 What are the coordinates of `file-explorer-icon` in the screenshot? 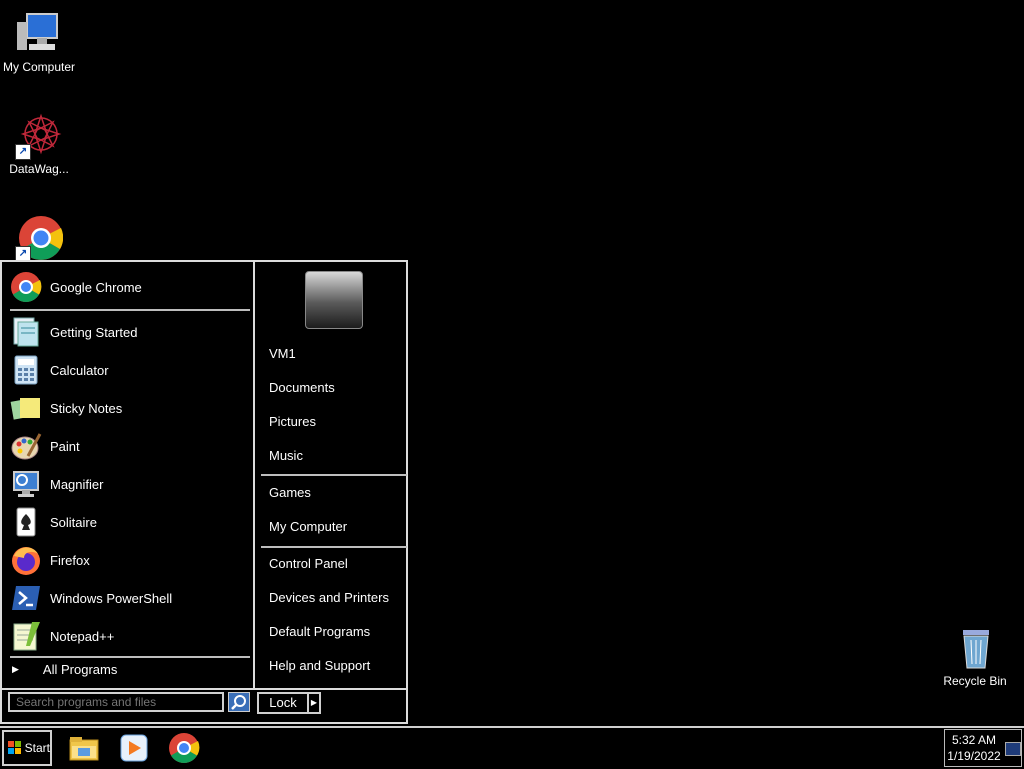 It's located at (84, 749).